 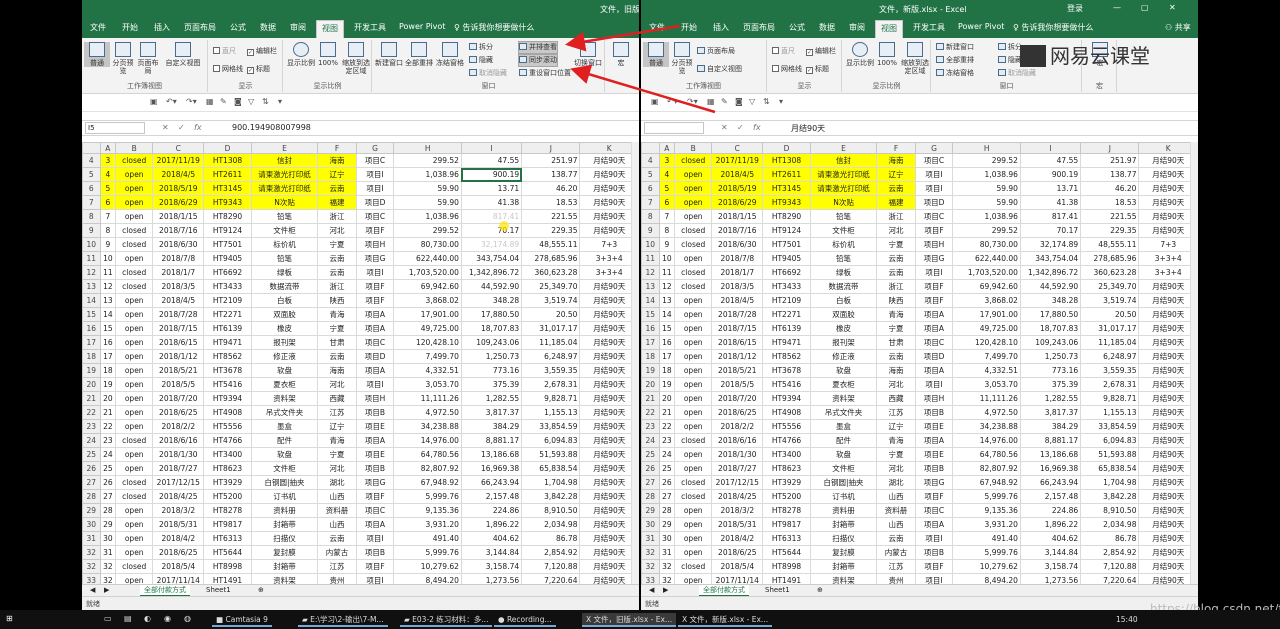 What do you see at coordinates (129, 619) in the screenshot?
I see `file-explorer-icon: ▤` at bounding box center [129, 619].